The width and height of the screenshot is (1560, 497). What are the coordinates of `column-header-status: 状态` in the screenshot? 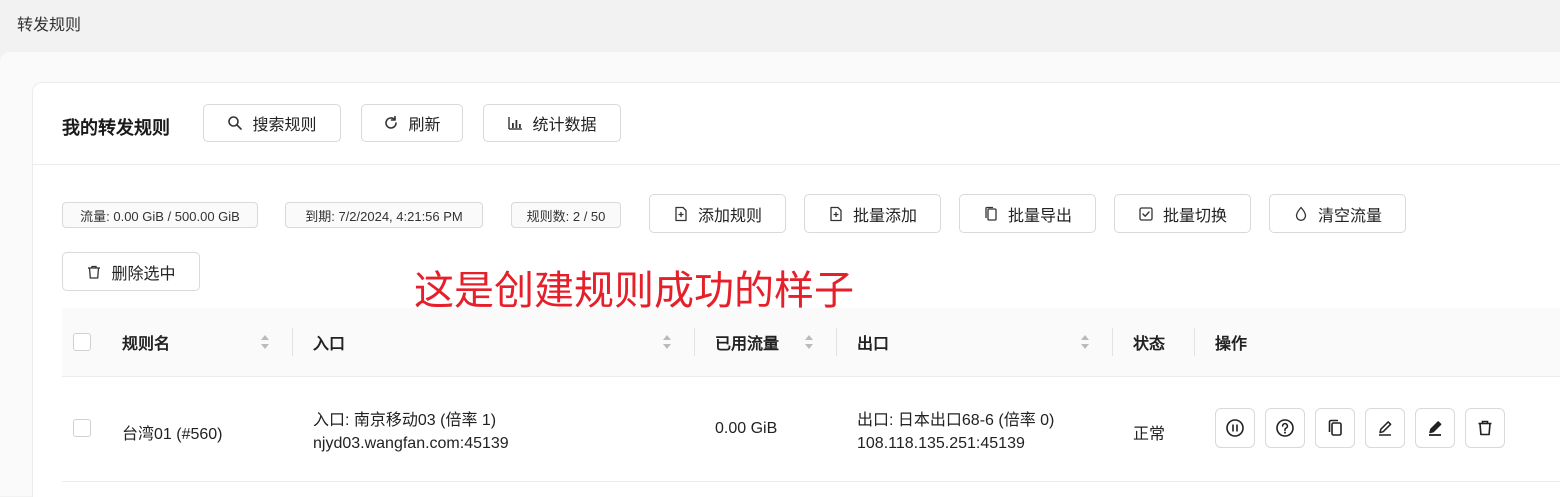 It's located at (1149, 344).